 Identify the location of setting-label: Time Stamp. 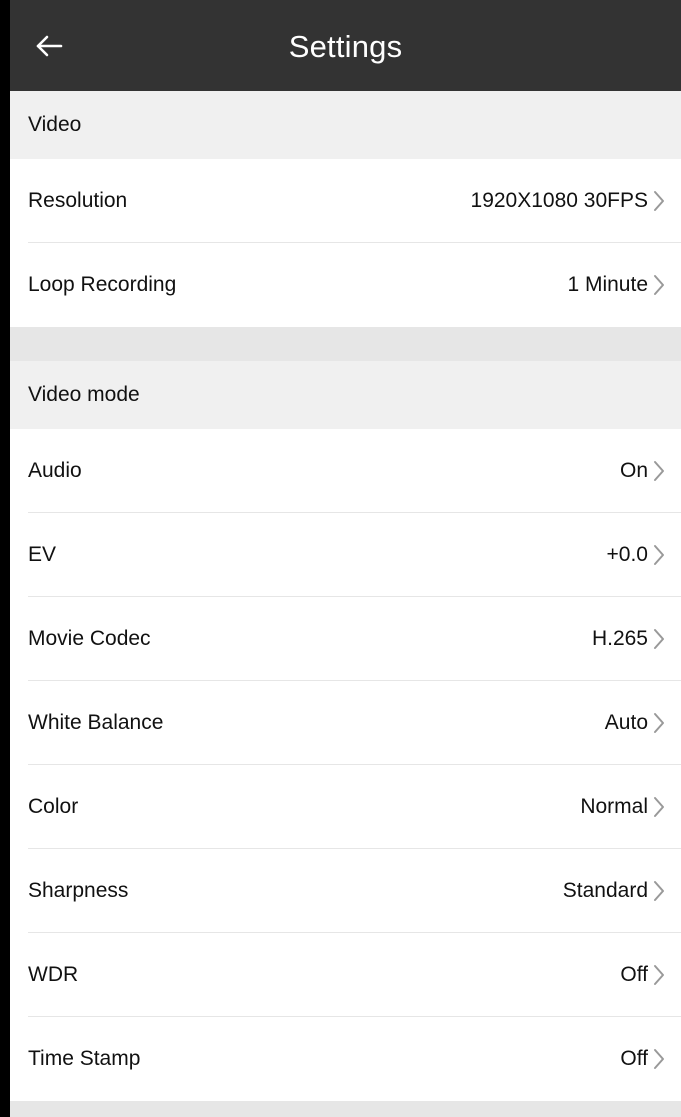
(84, 1058).